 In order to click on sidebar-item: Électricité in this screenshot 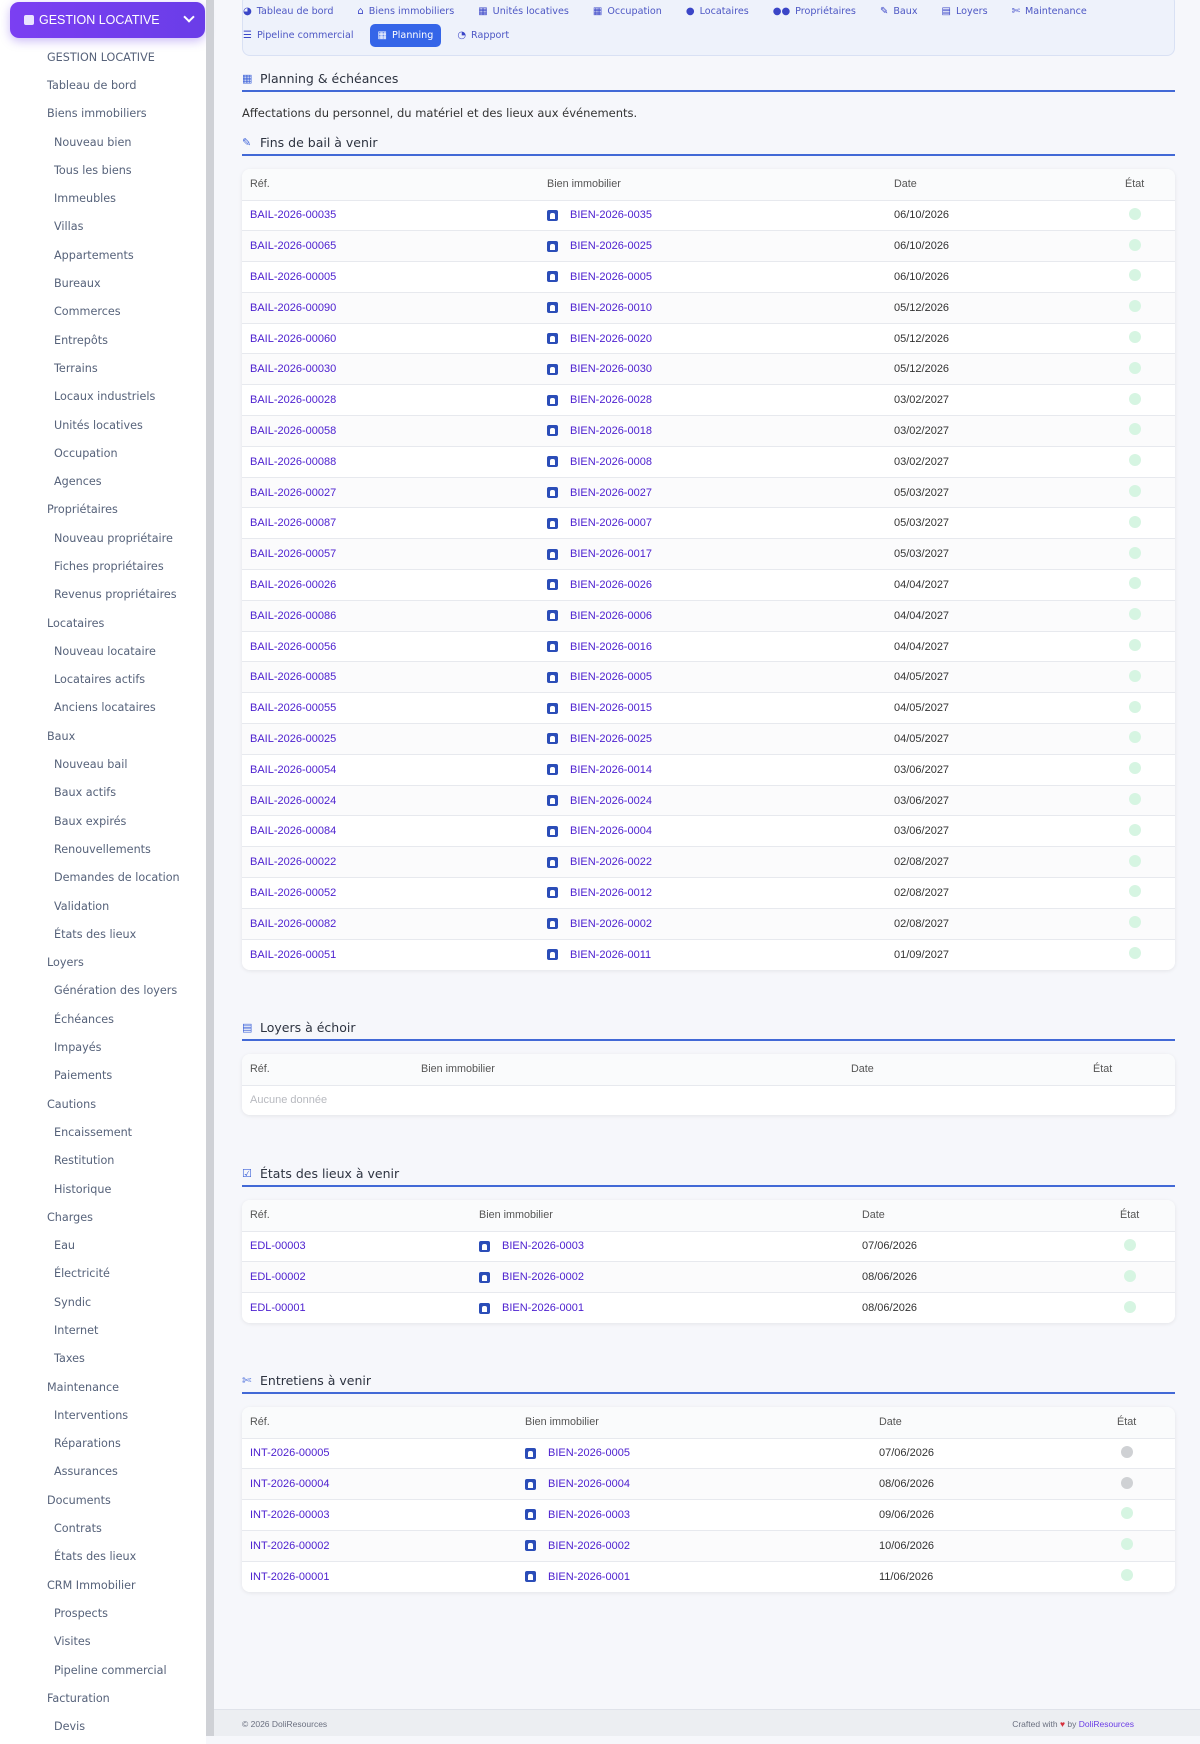, I will do `click(103, 1274)`.